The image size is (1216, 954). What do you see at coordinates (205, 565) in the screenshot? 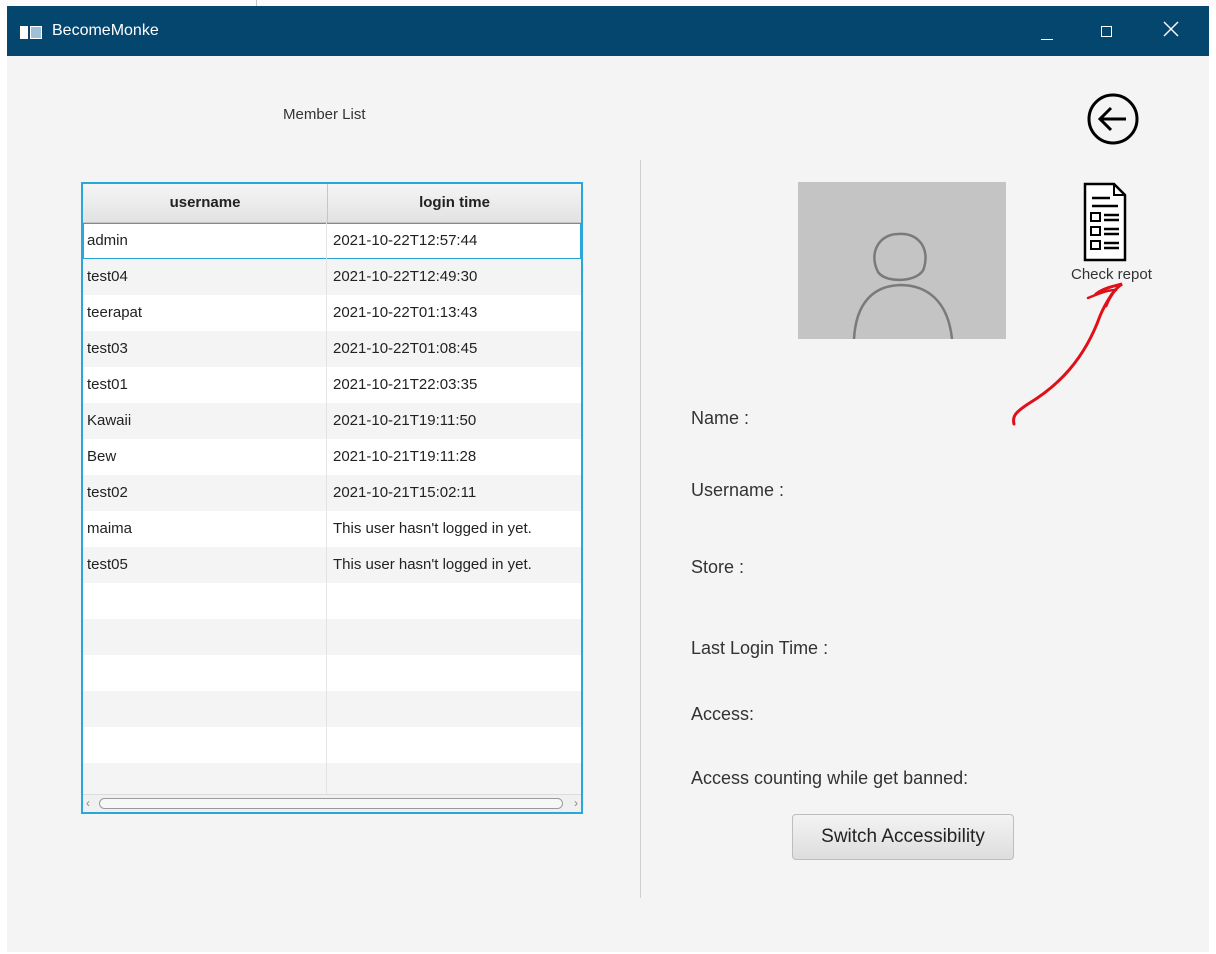
I see `cell-username: test05` at bounding box center [205, 565].